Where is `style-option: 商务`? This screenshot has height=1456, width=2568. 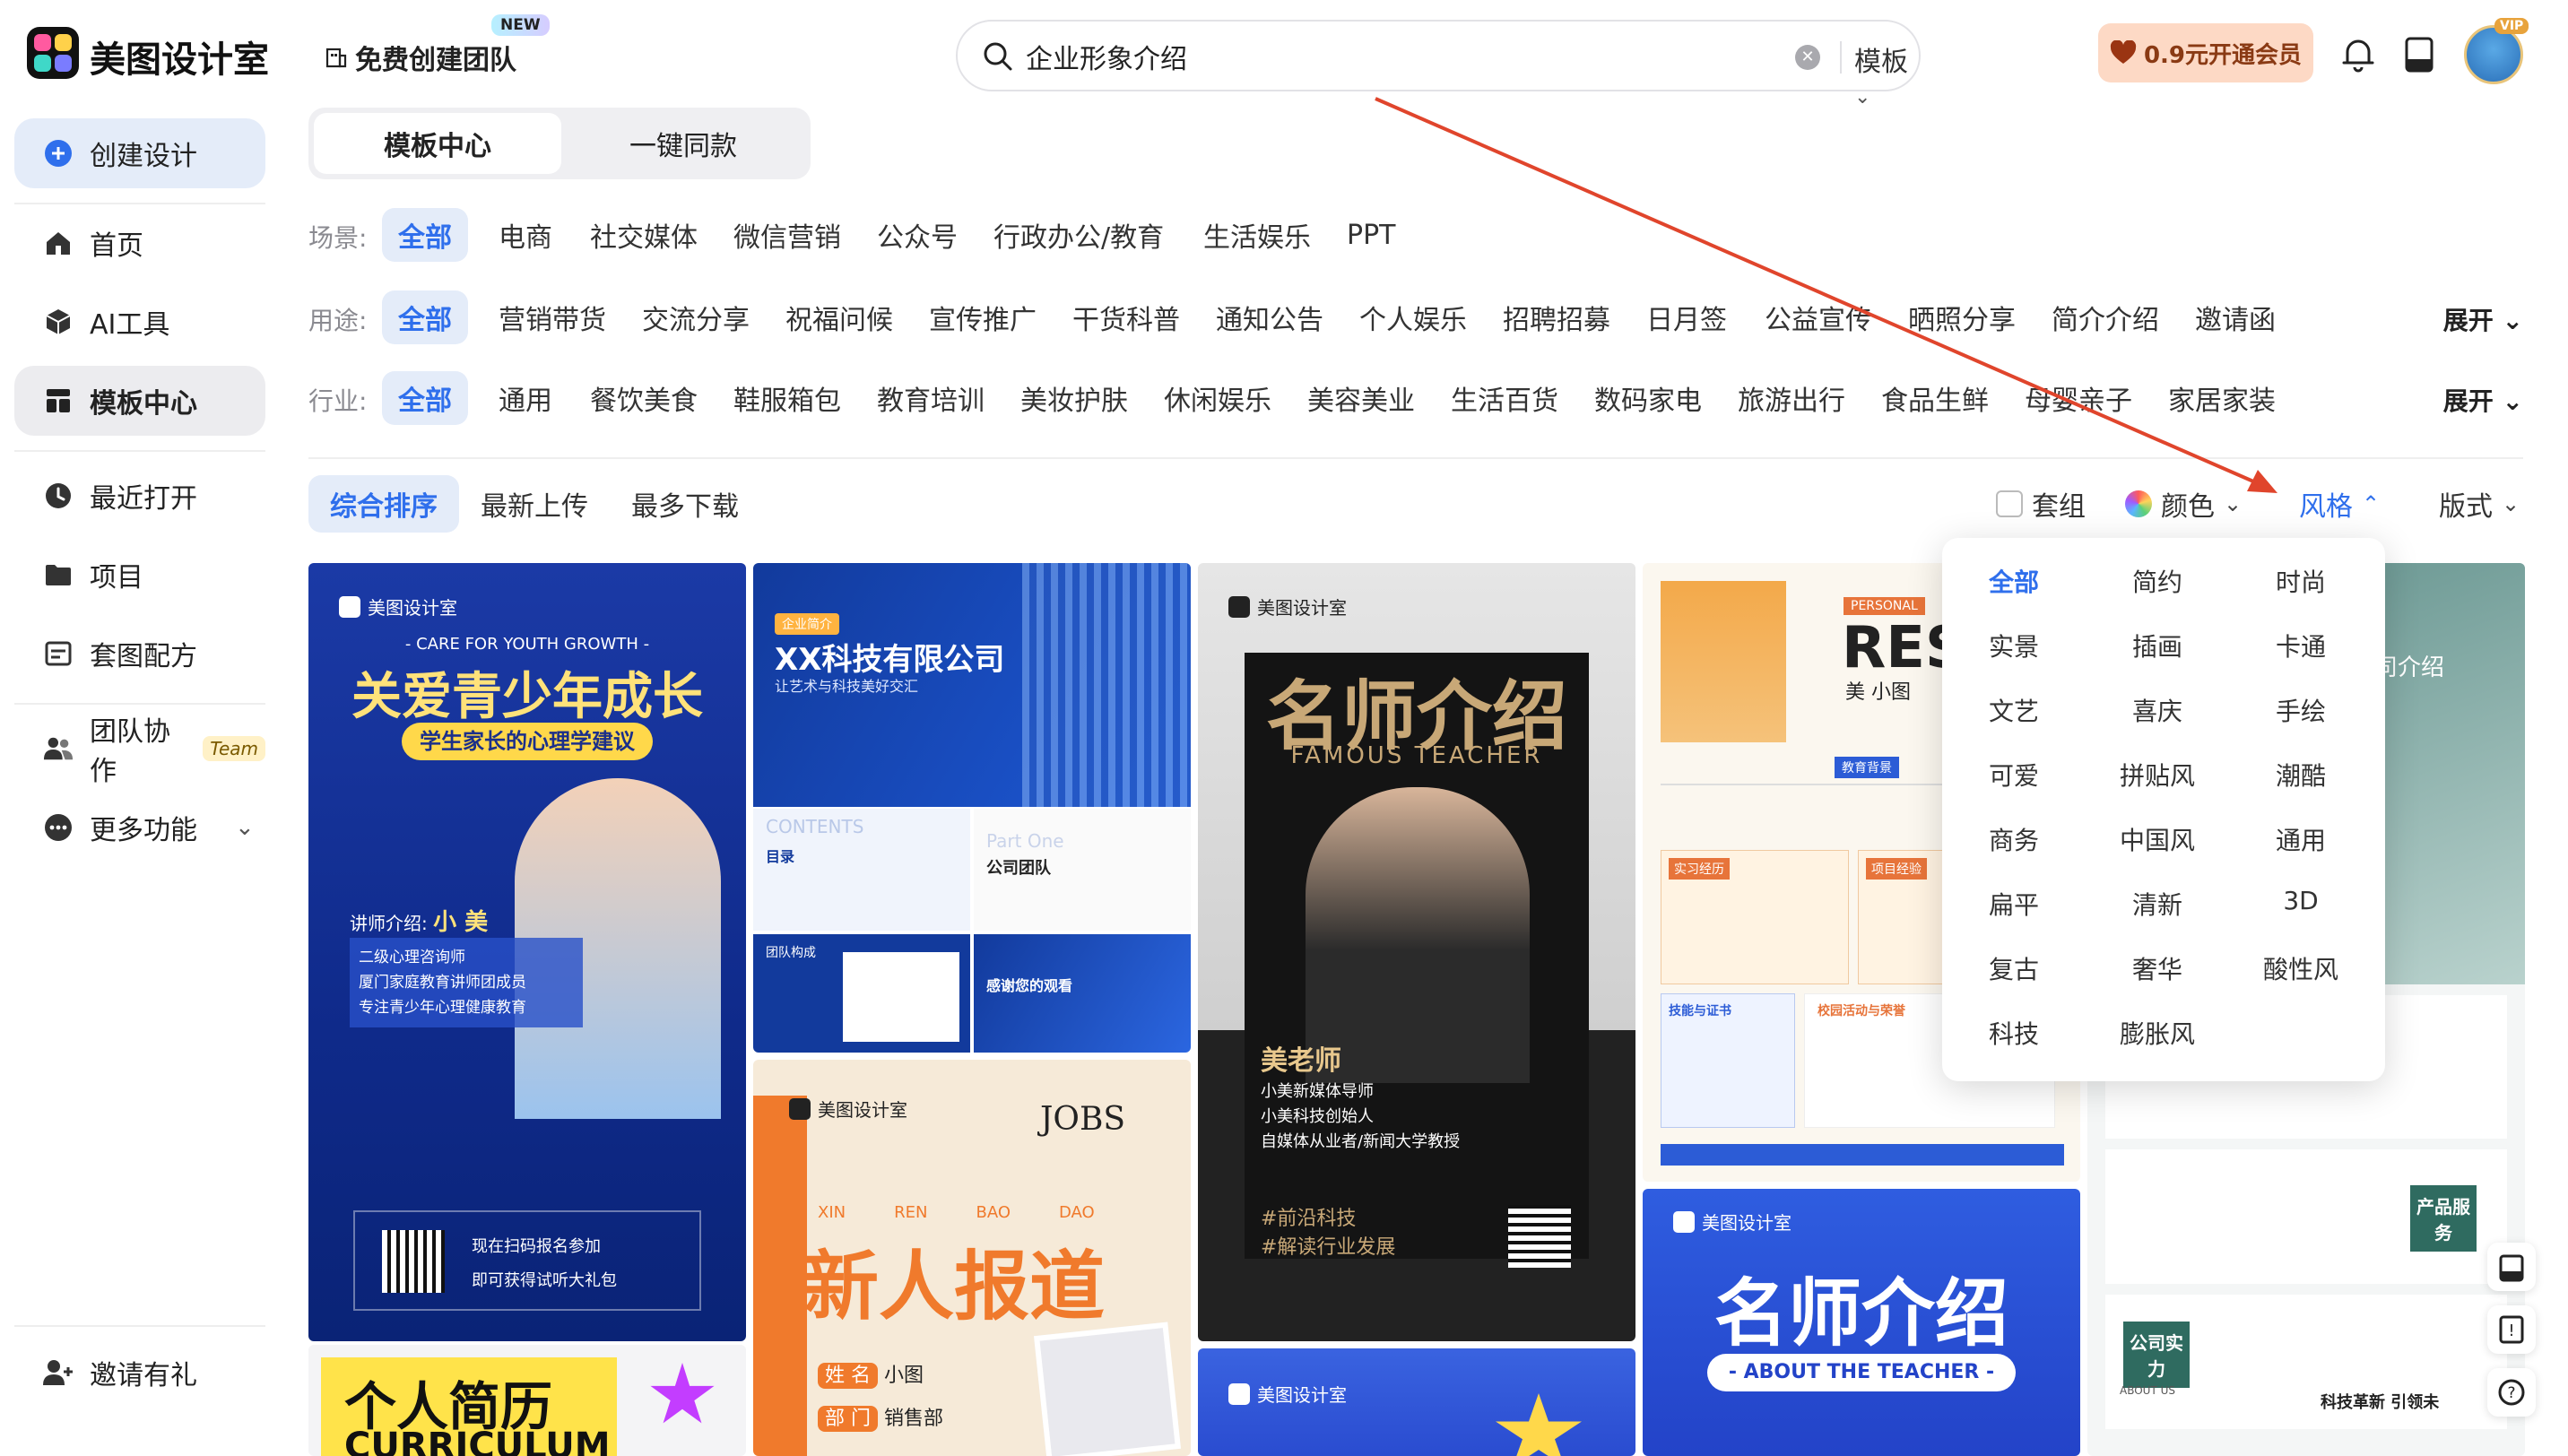 style-option: 商务 is located at coordinates (2014, 839).